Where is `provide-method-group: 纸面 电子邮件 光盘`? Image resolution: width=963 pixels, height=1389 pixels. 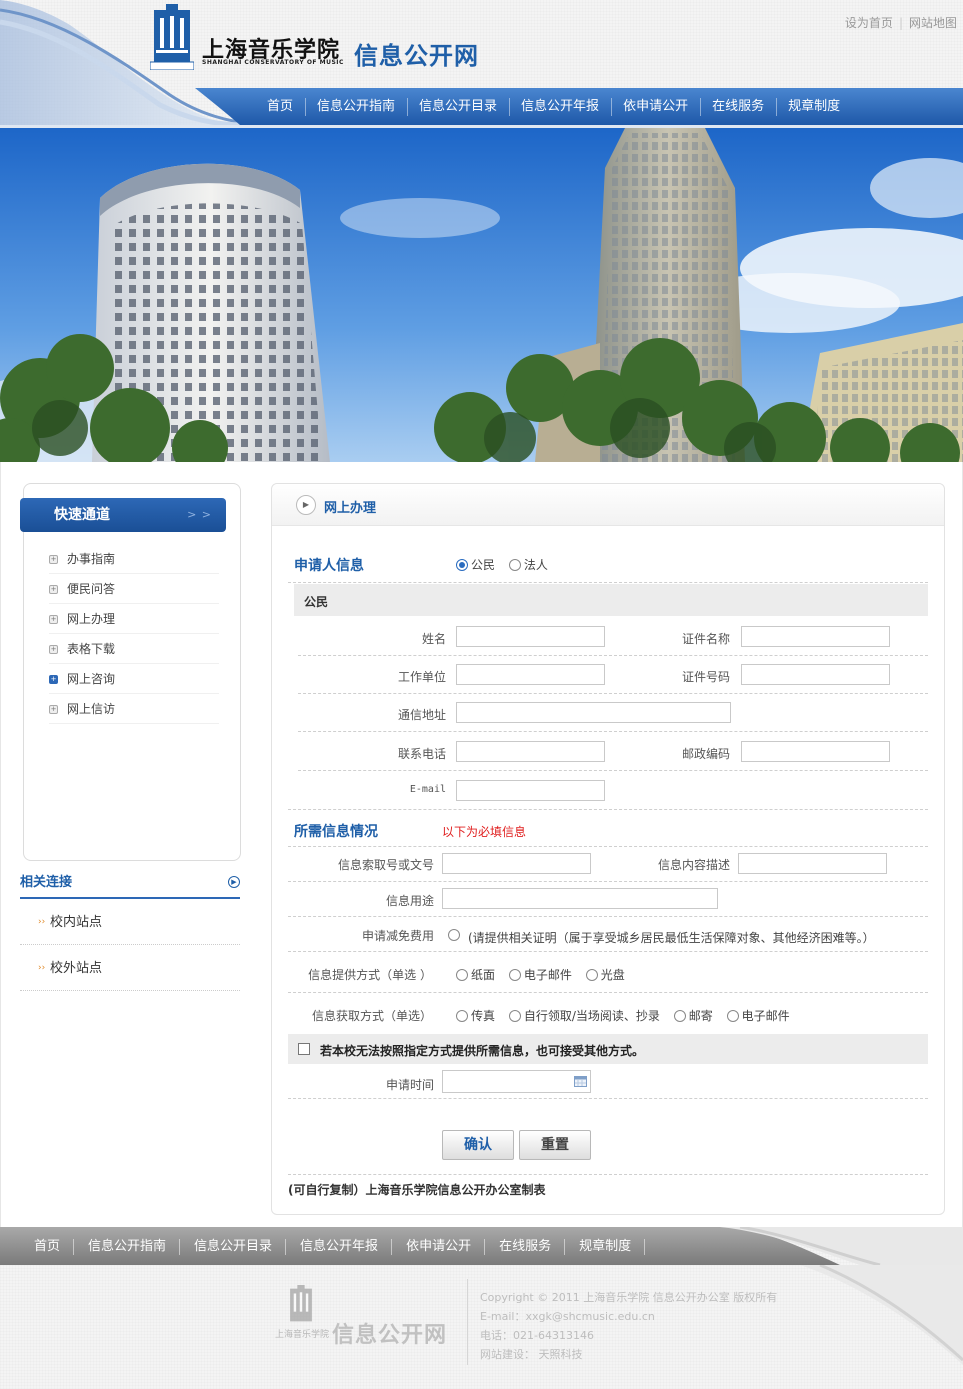 provide-method-group: 纸面 电子邮件 光盘 is located at coordinates (545, 974).